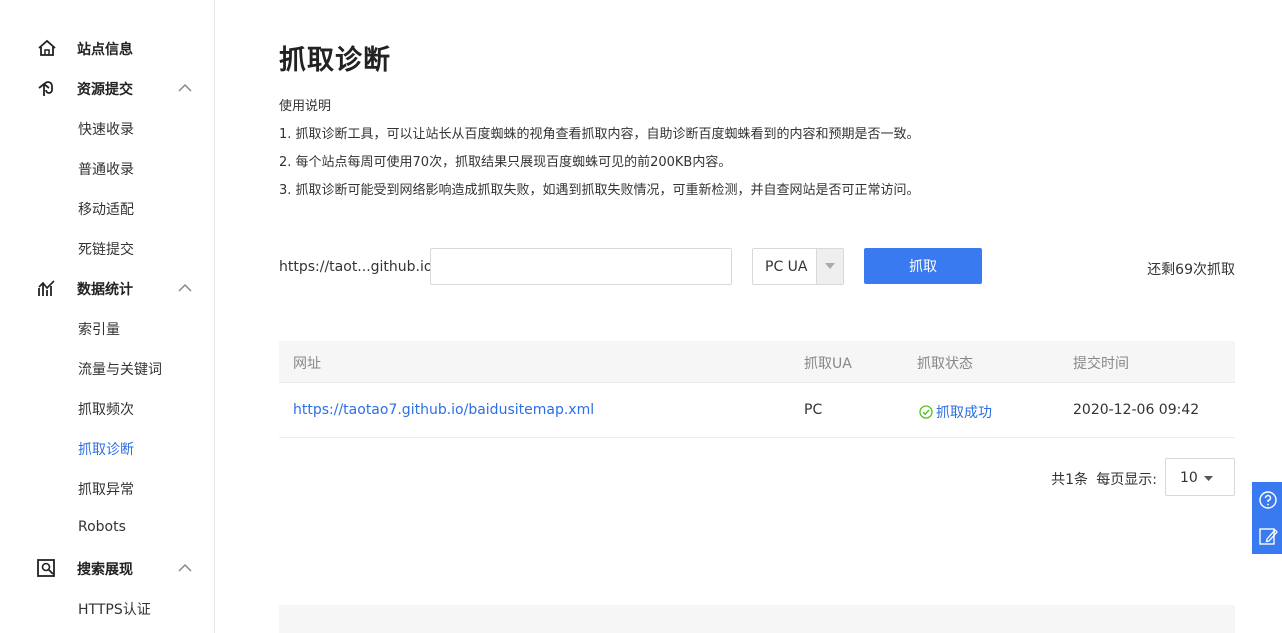  I want to click on crawl-result-panel, so click(757, 619).